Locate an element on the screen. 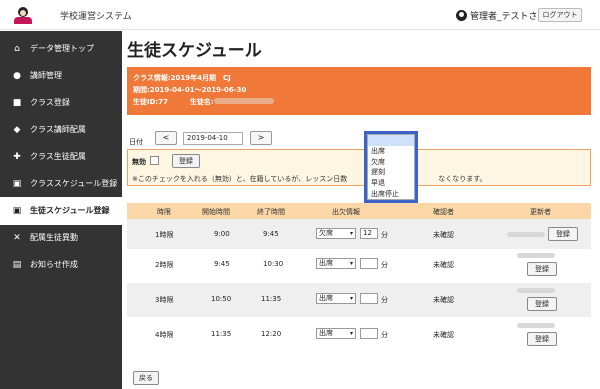  dropdown-option-absent: 欠席 is located at coordinates (391, 162).